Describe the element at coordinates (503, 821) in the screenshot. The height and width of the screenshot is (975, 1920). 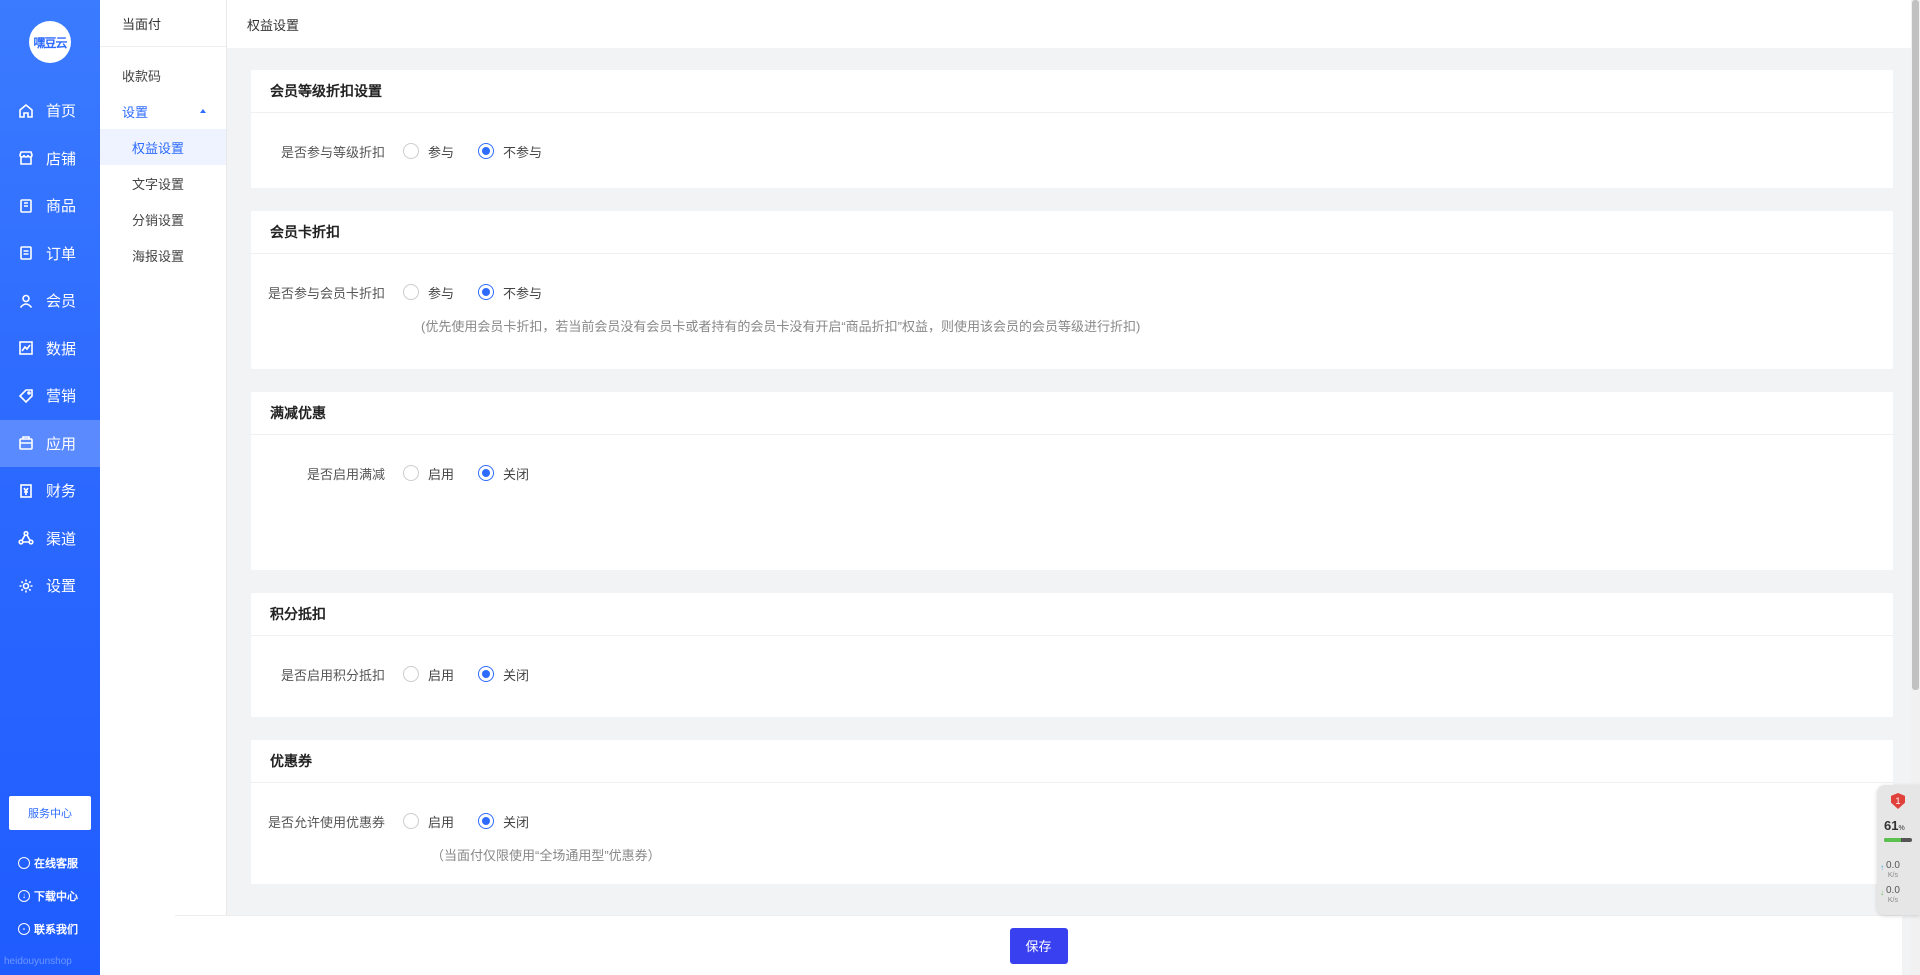
I see `coupon-disable-radio: 关闭` at that location.